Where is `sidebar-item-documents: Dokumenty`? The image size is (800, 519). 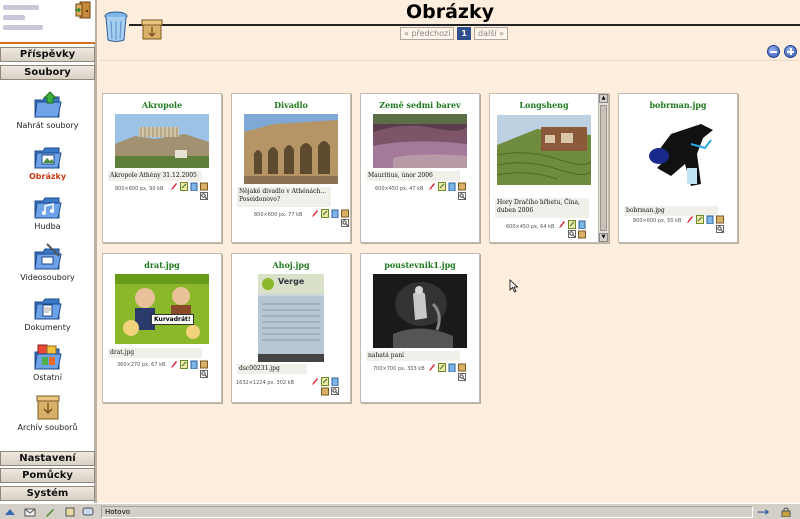
sidebar-item-documents: Dokumenty is located at coordinates (47, 316).